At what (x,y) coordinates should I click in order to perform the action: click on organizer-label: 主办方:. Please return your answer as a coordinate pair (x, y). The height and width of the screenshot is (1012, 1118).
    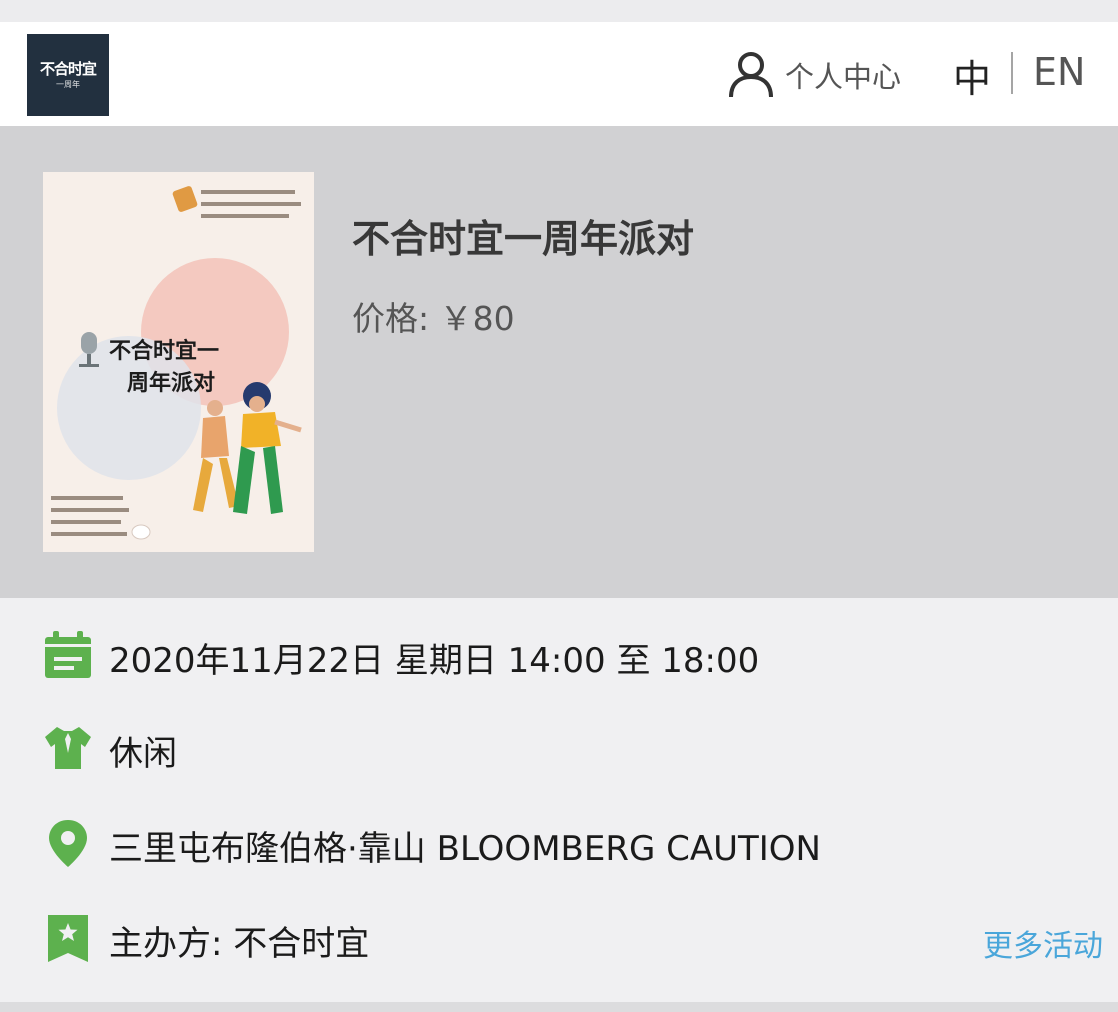
    Looking at the image, I should click on (166, 944).